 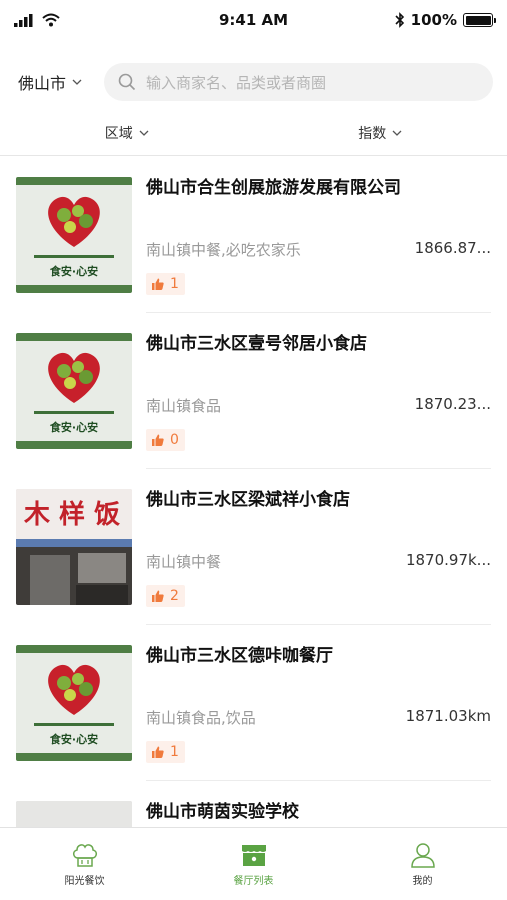 What do you see at coordinates (184, 562) in the screenshot?
I see `restaurant-category: 南山镇中餐` at bounding box center [184, 562].